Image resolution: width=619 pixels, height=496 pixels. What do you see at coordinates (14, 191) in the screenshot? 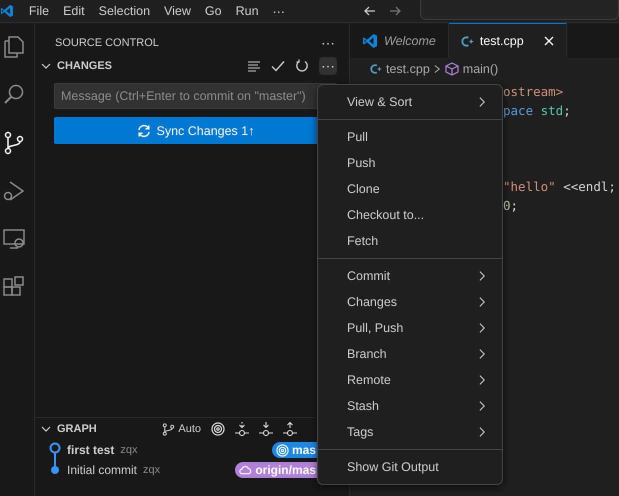
I see `run-debug-icon` at bounding box center [14, 191].